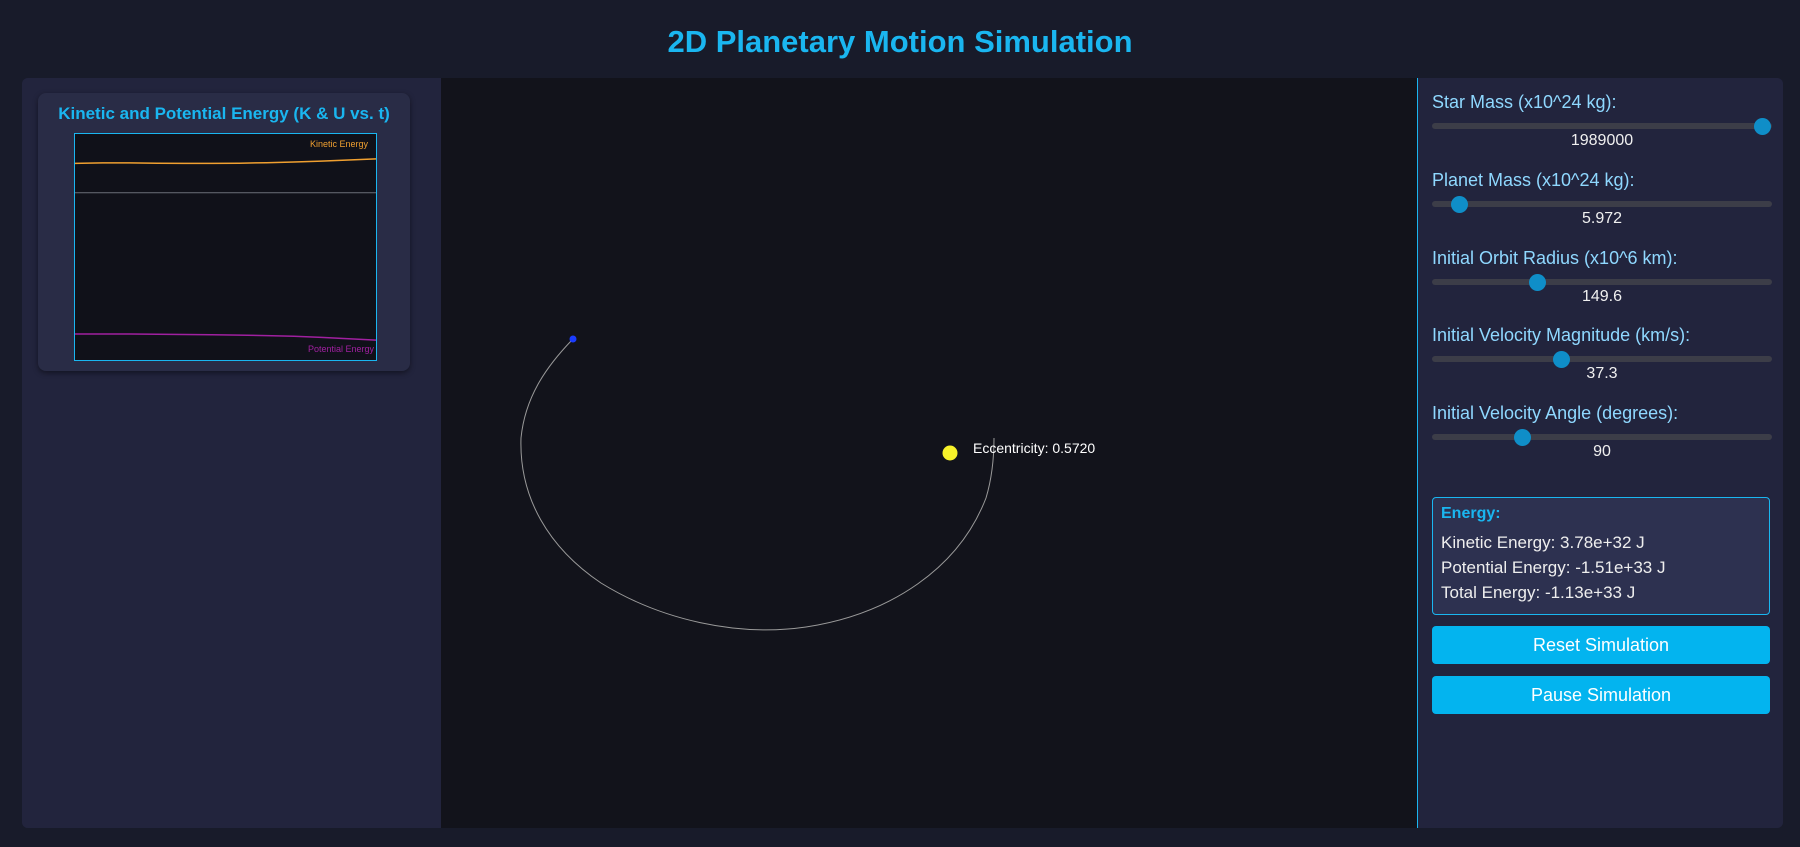 The width and height of the screenshot is (1800, 847). What do you see at coordinates (1553, 567) in the screenshot?
I see `potential-energy-readout: Potential Energy: -1.51e+33 J` at bounding box center [1553, 567].